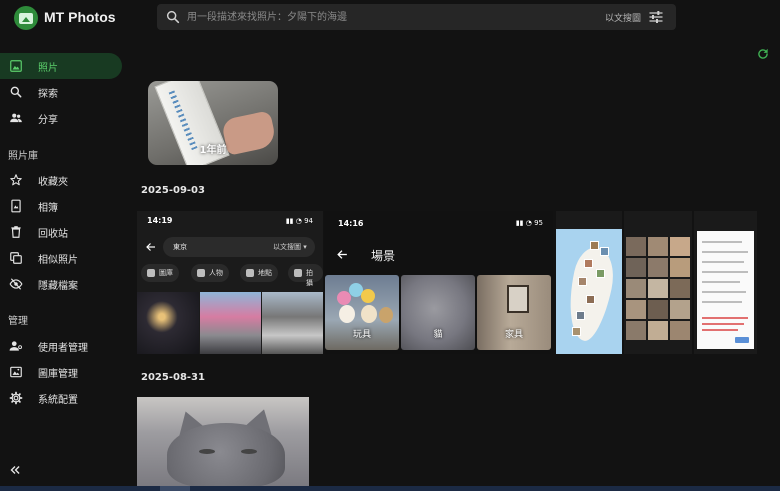 This screenshot has height=491, width=780. I want to click on scene-card: 家具, so click(514, 312).